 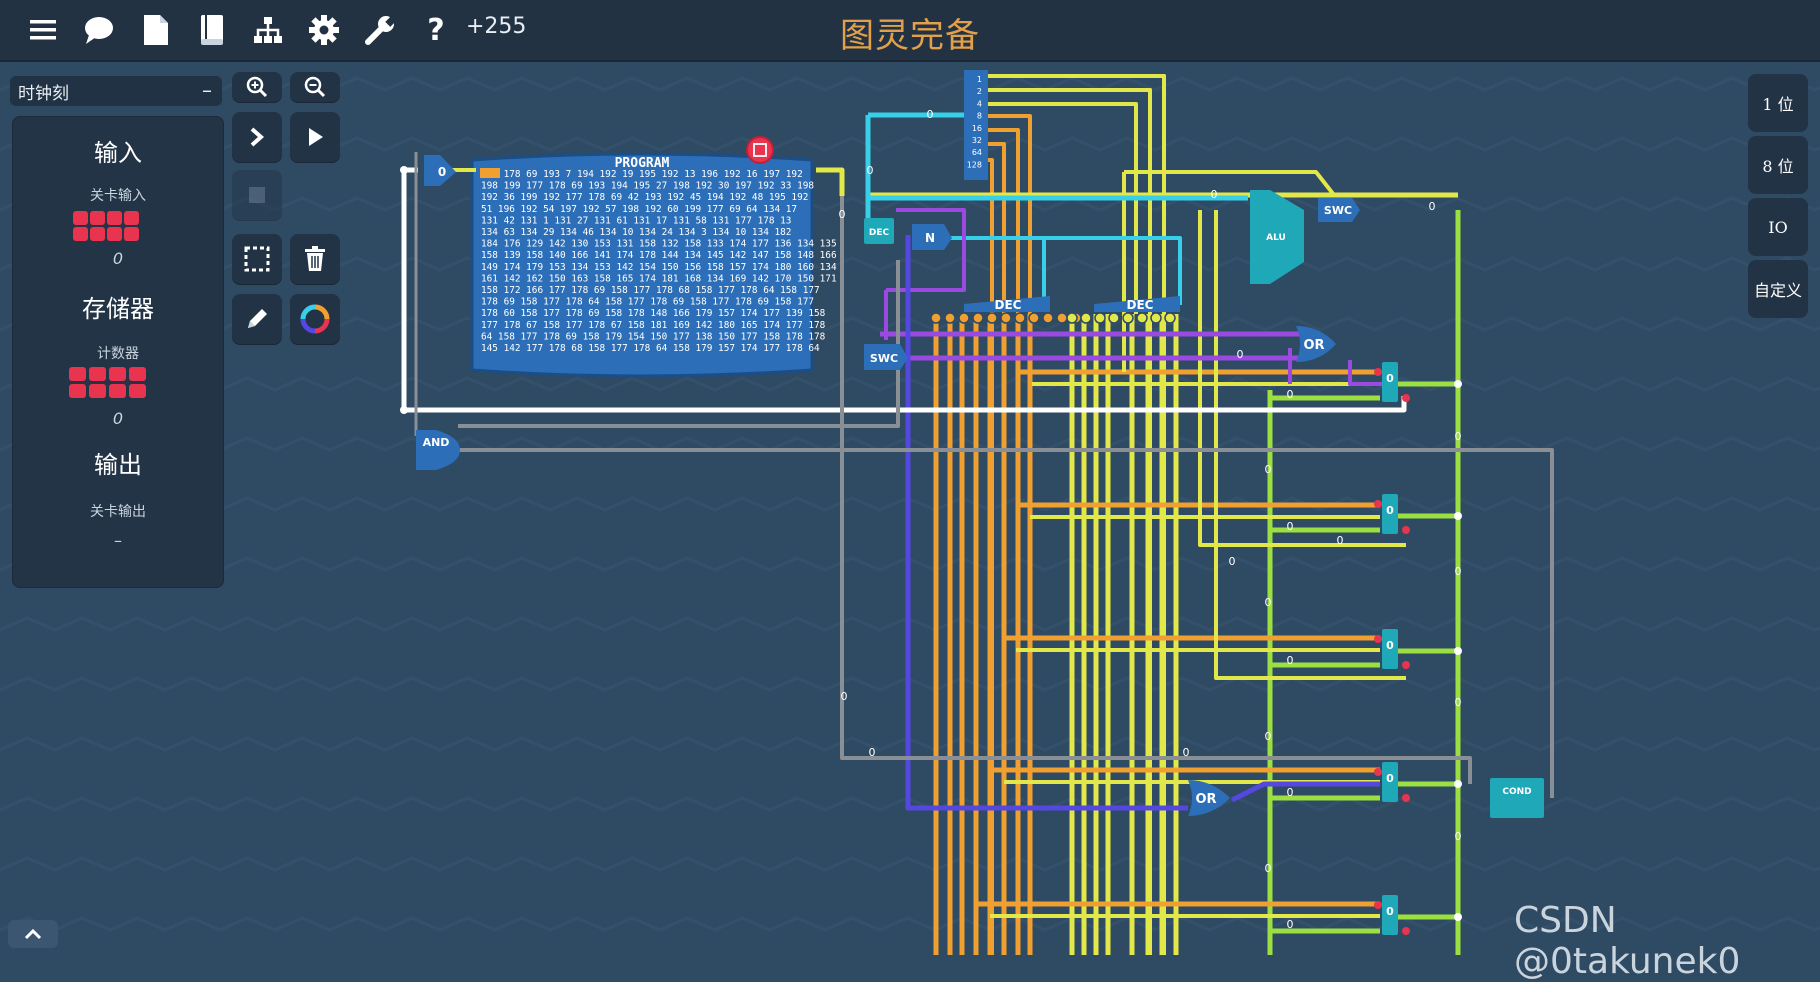 I want to click on stop-button, so click(x=257, y=195).